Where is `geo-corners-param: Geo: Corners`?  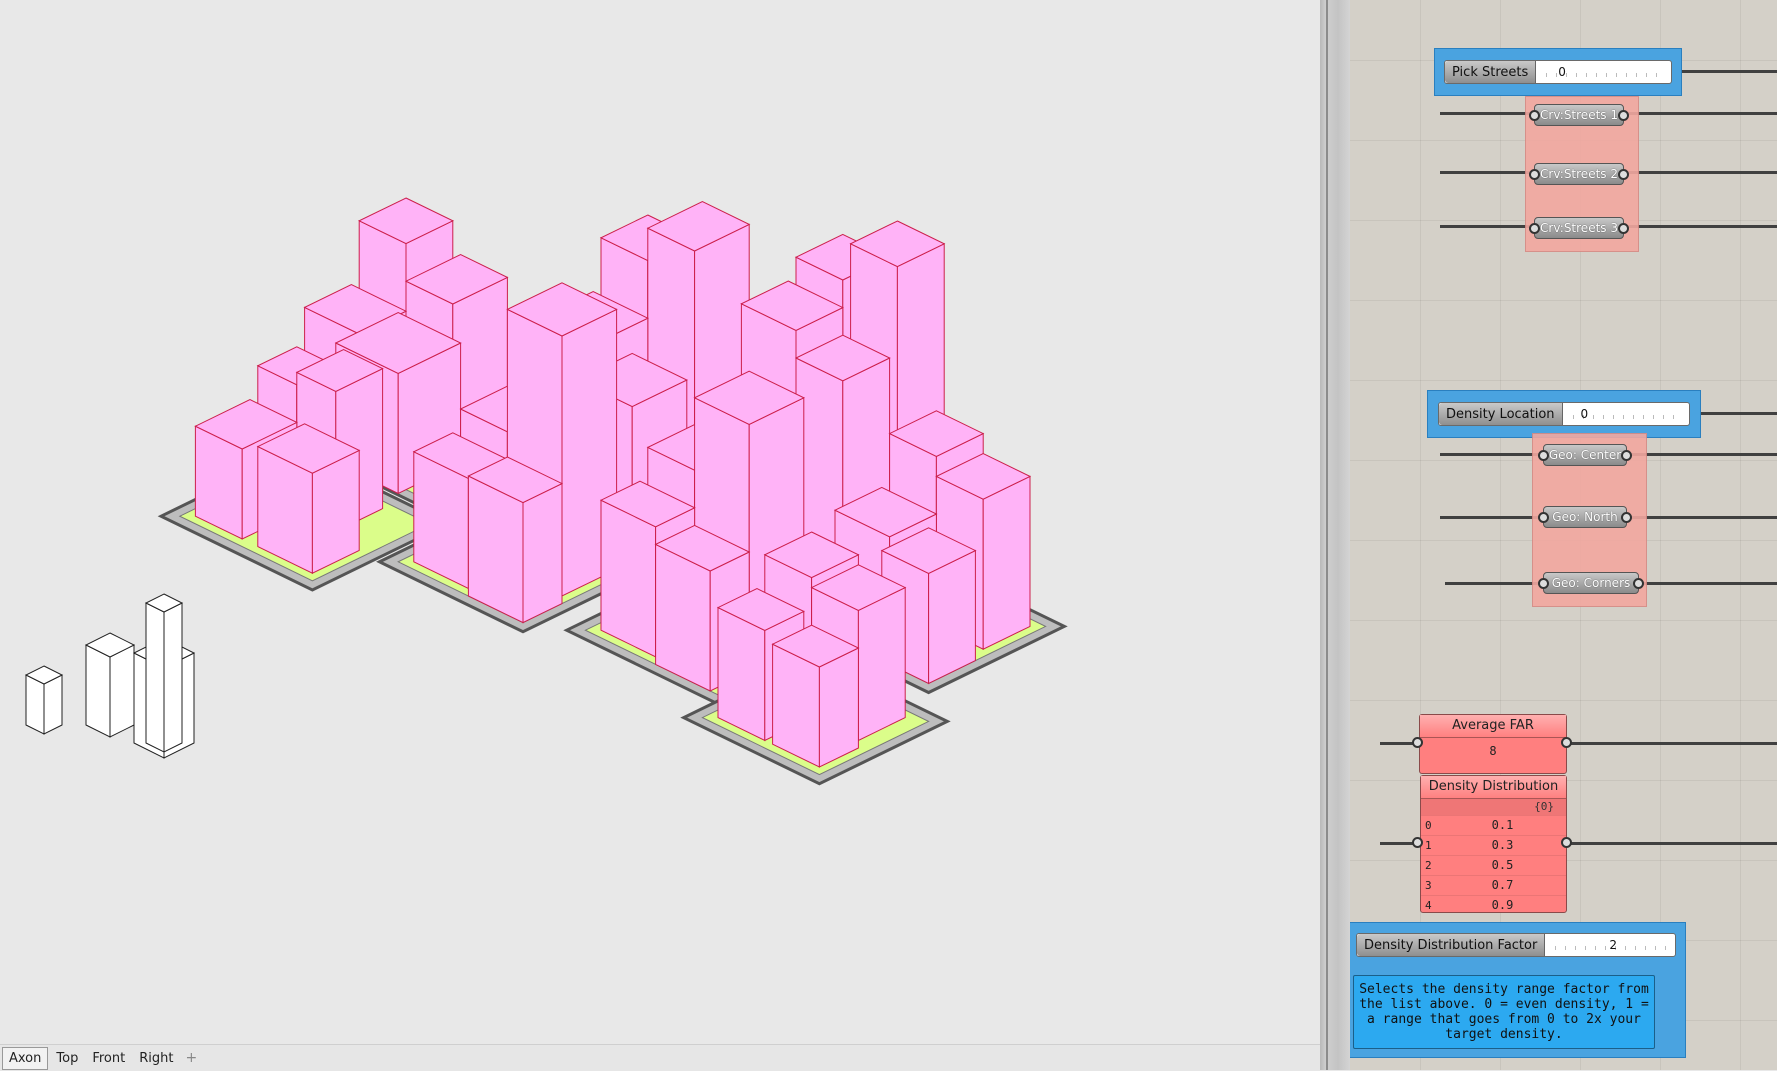 geo-corners-param: Geo: Corners is located at coordinates (1591, 583).